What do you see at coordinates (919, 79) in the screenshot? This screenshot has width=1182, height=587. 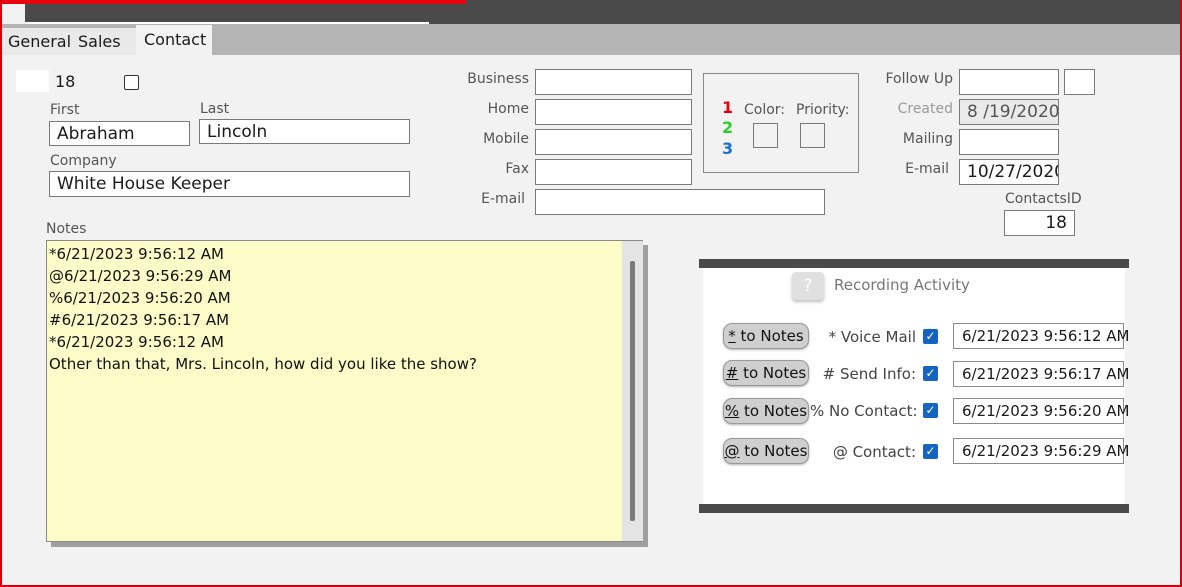 I see `followup-label: Follow Up` at bounding box center [919, 79].